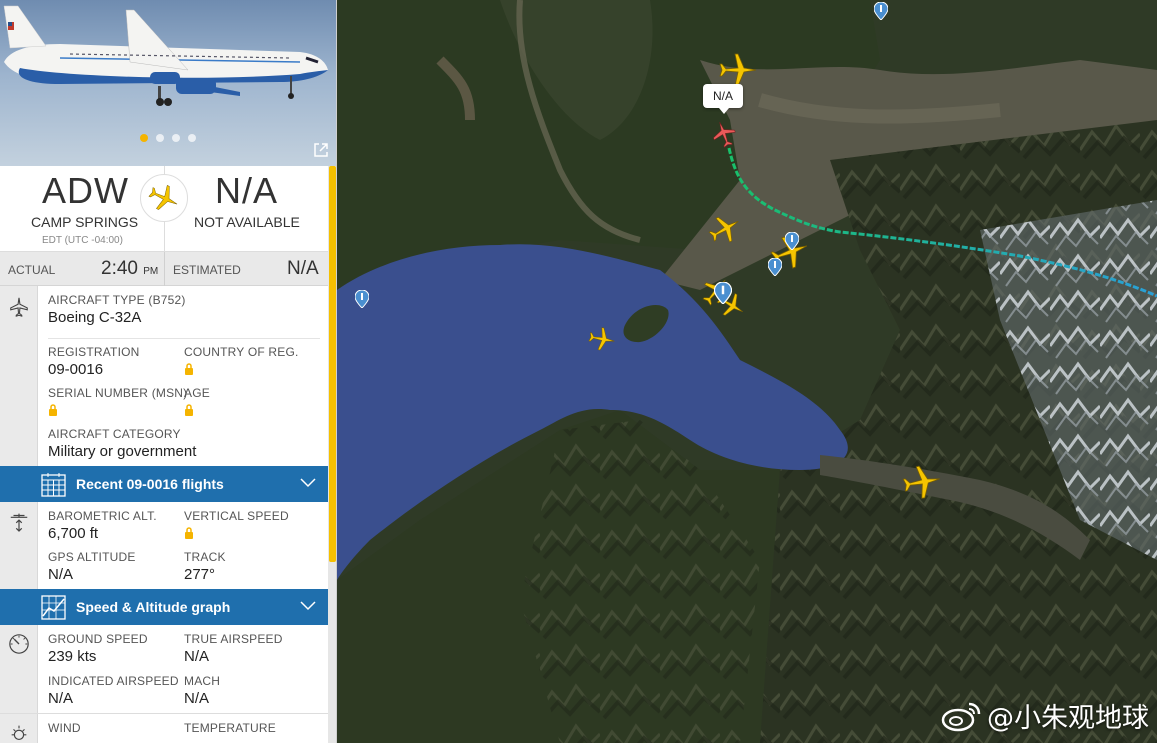 The width and height of the screenshot is (1157, 743). I want to click on vertical-speed-field: VERTICAL SPEED, so click(236, 524).